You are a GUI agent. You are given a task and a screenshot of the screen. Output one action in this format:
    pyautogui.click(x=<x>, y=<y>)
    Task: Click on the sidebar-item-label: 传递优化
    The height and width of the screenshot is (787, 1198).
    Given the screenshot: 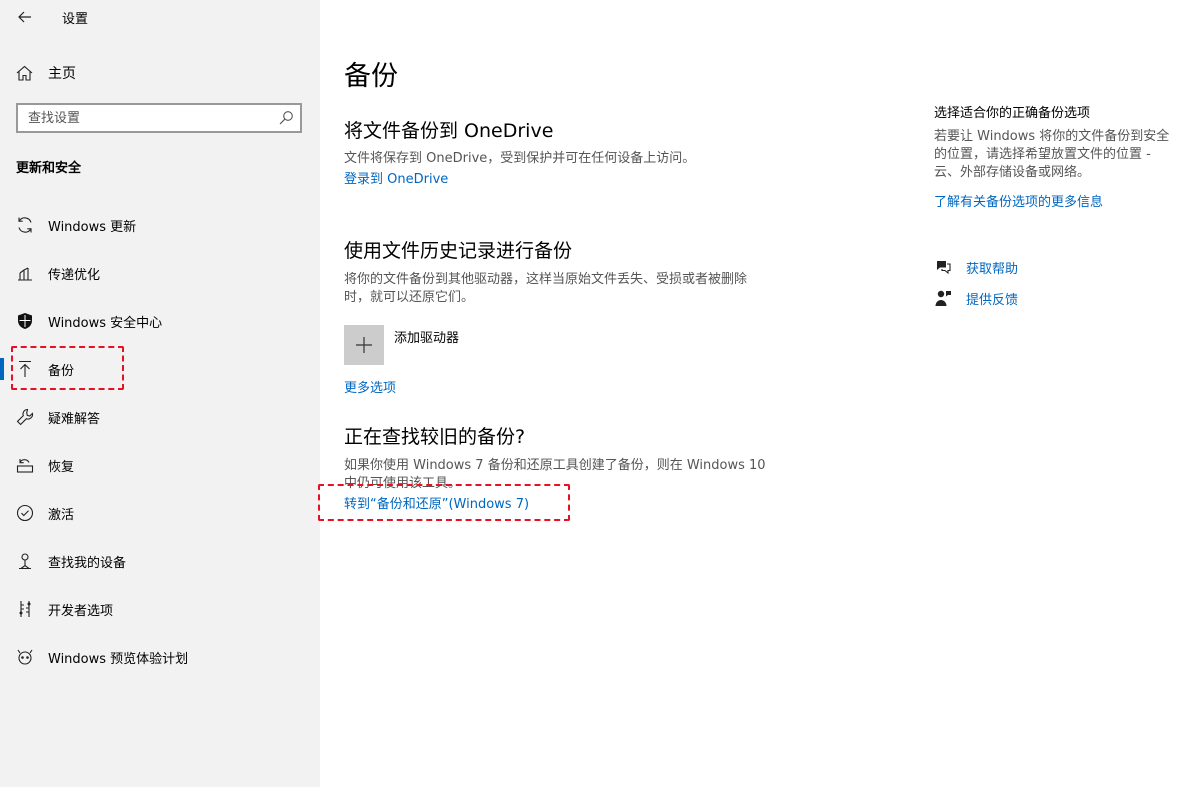 What is the action you would take?
    pyautogui.click(x=74, y=275)
    